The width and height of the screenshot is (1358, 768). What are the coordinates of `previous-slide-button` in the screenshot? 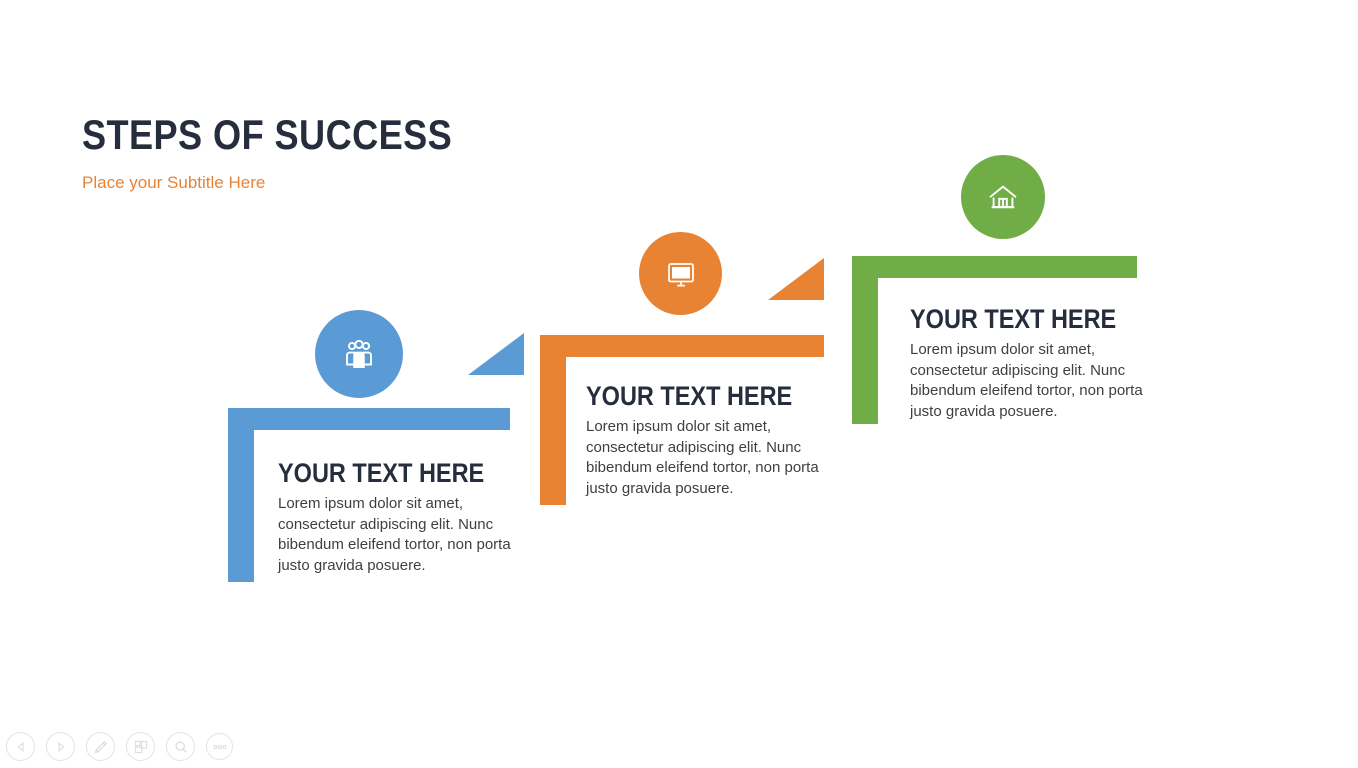 It's located at (20, 746).